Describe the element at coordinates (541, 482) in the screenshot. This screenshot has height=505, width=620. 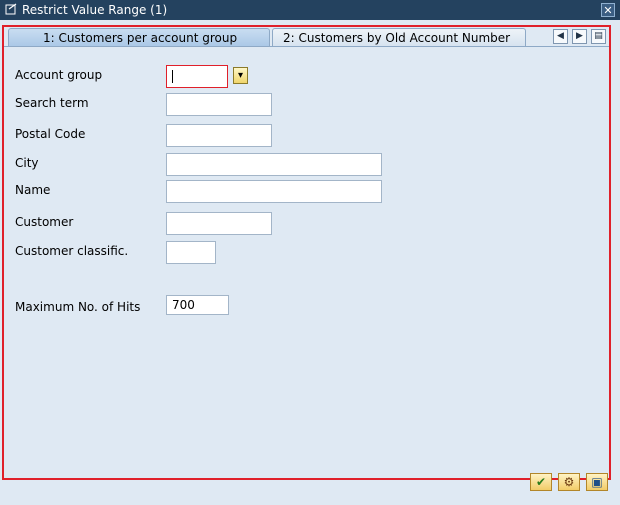
I see `continue-check-icon: ✔` at that location.